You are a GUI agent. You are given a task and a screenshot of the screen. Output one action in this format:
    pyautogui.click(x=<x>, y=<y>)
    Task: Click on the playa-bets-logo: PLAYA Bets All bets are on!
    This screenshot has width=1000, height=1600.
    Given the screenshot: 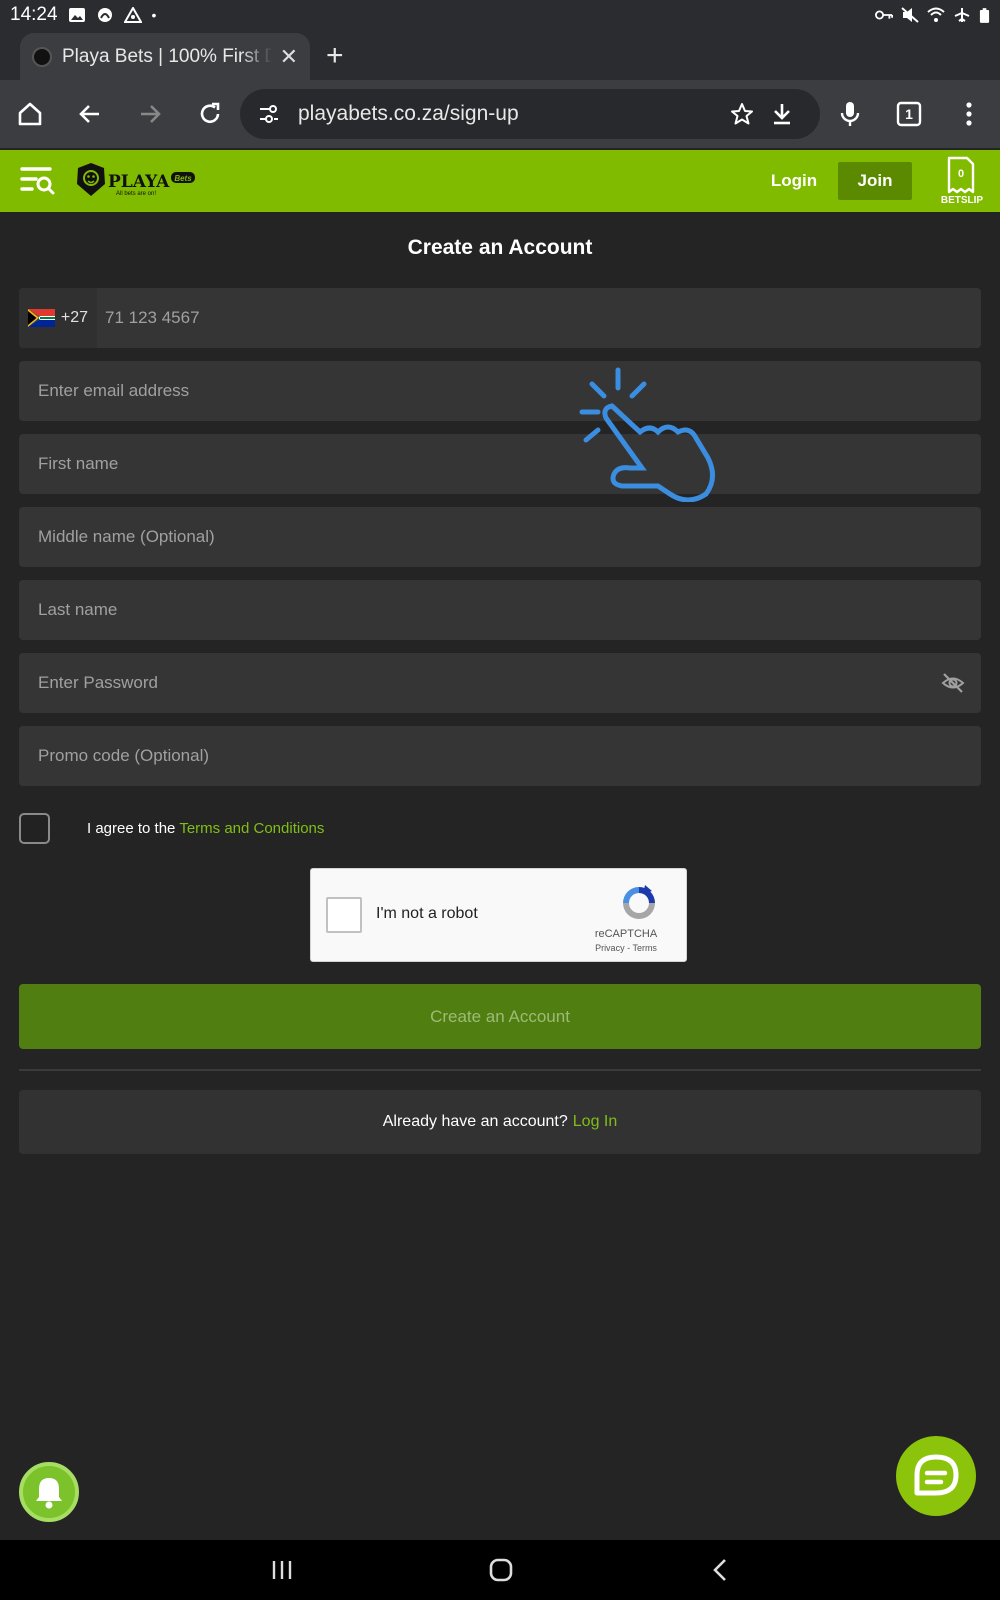 What is the action you would take?
    pyautogui.click(x=138, y=180)
    